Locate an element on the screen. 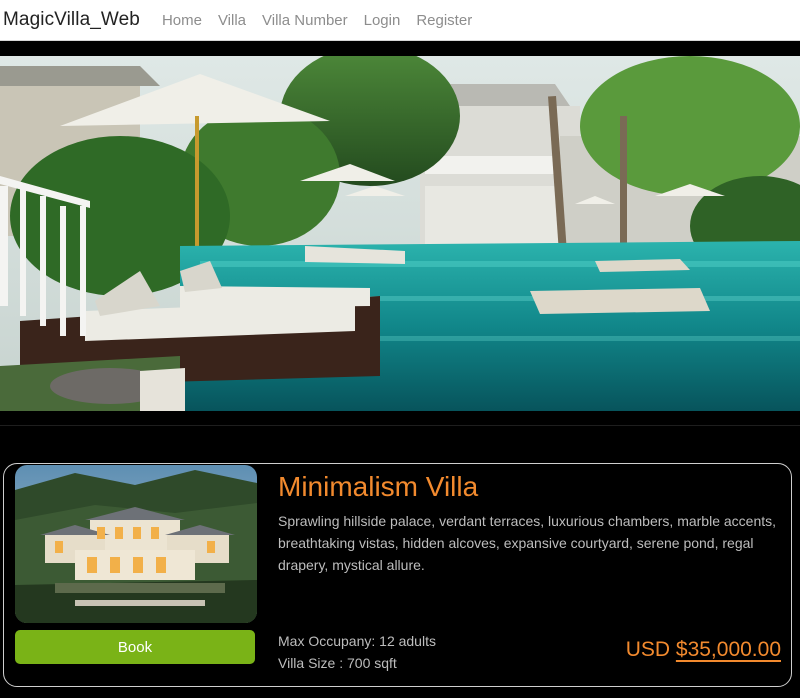 This screenshot has height=698, width=800. villa-name: Minimalism Villa is located at coordinates (378, 486).